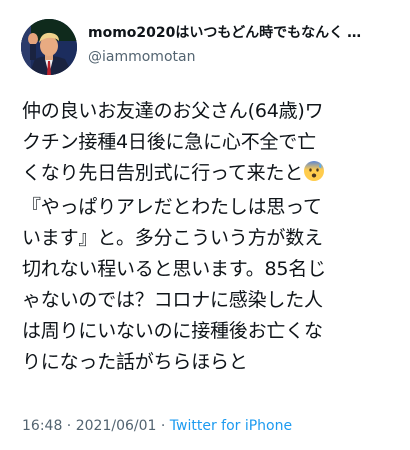 This screenshot has height=450, width=410. What do you see at coordinates (172, 300) in the screenshot?
I see `tweet-line: ゃないのでは？コロナに感染した人` at bounding box center [172, 300].